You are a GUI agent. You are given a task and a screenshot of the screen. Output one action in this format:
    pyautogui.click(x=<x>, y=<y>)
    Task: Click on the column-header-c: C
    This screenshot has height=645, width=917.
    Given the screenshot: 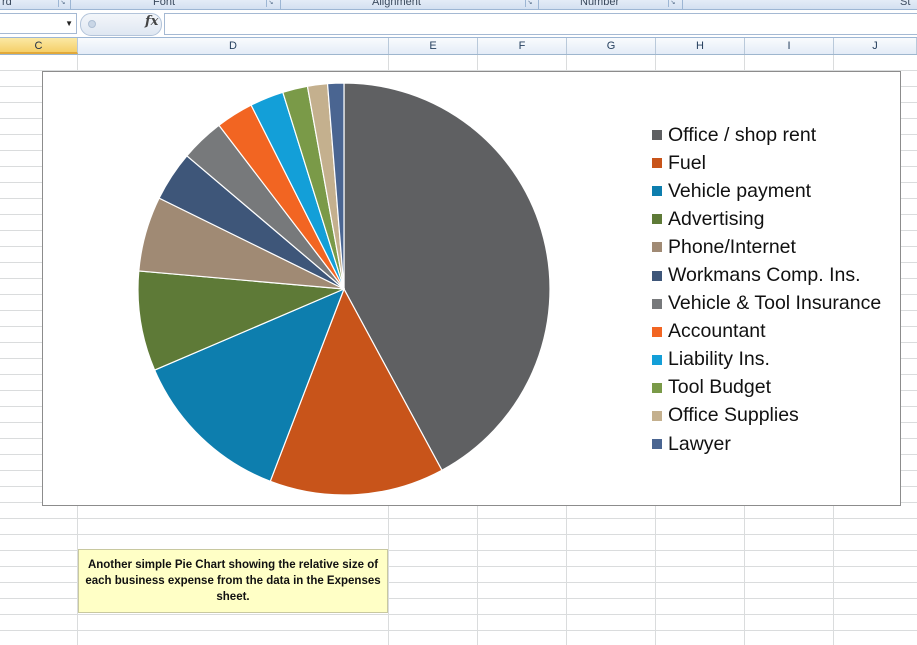 What is the action you would take?
    pyautogui.click(x=39, y=46)
    